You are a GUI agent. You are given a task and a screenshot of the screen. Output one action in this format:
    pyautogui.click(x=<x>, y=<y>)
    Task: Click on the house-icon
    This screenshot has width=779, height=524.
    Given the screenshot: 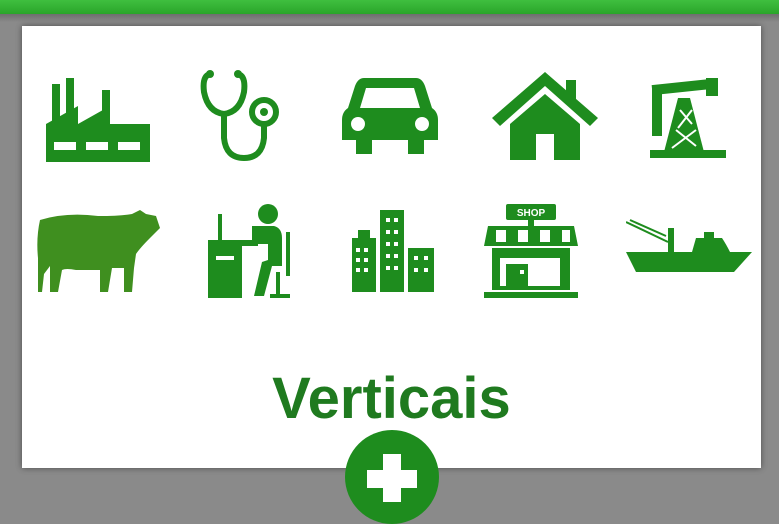 What is the action you would take?
    pyautogui.click(x=545, y=116)
    